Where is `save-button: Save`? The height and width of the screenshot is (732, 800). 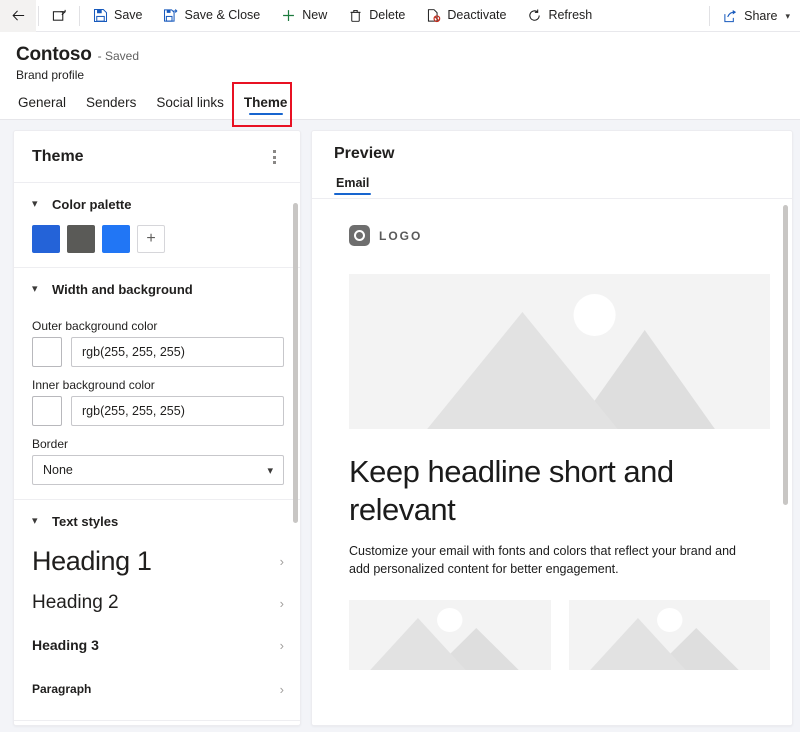
save-button: Save is located at coordinates (117, 16).